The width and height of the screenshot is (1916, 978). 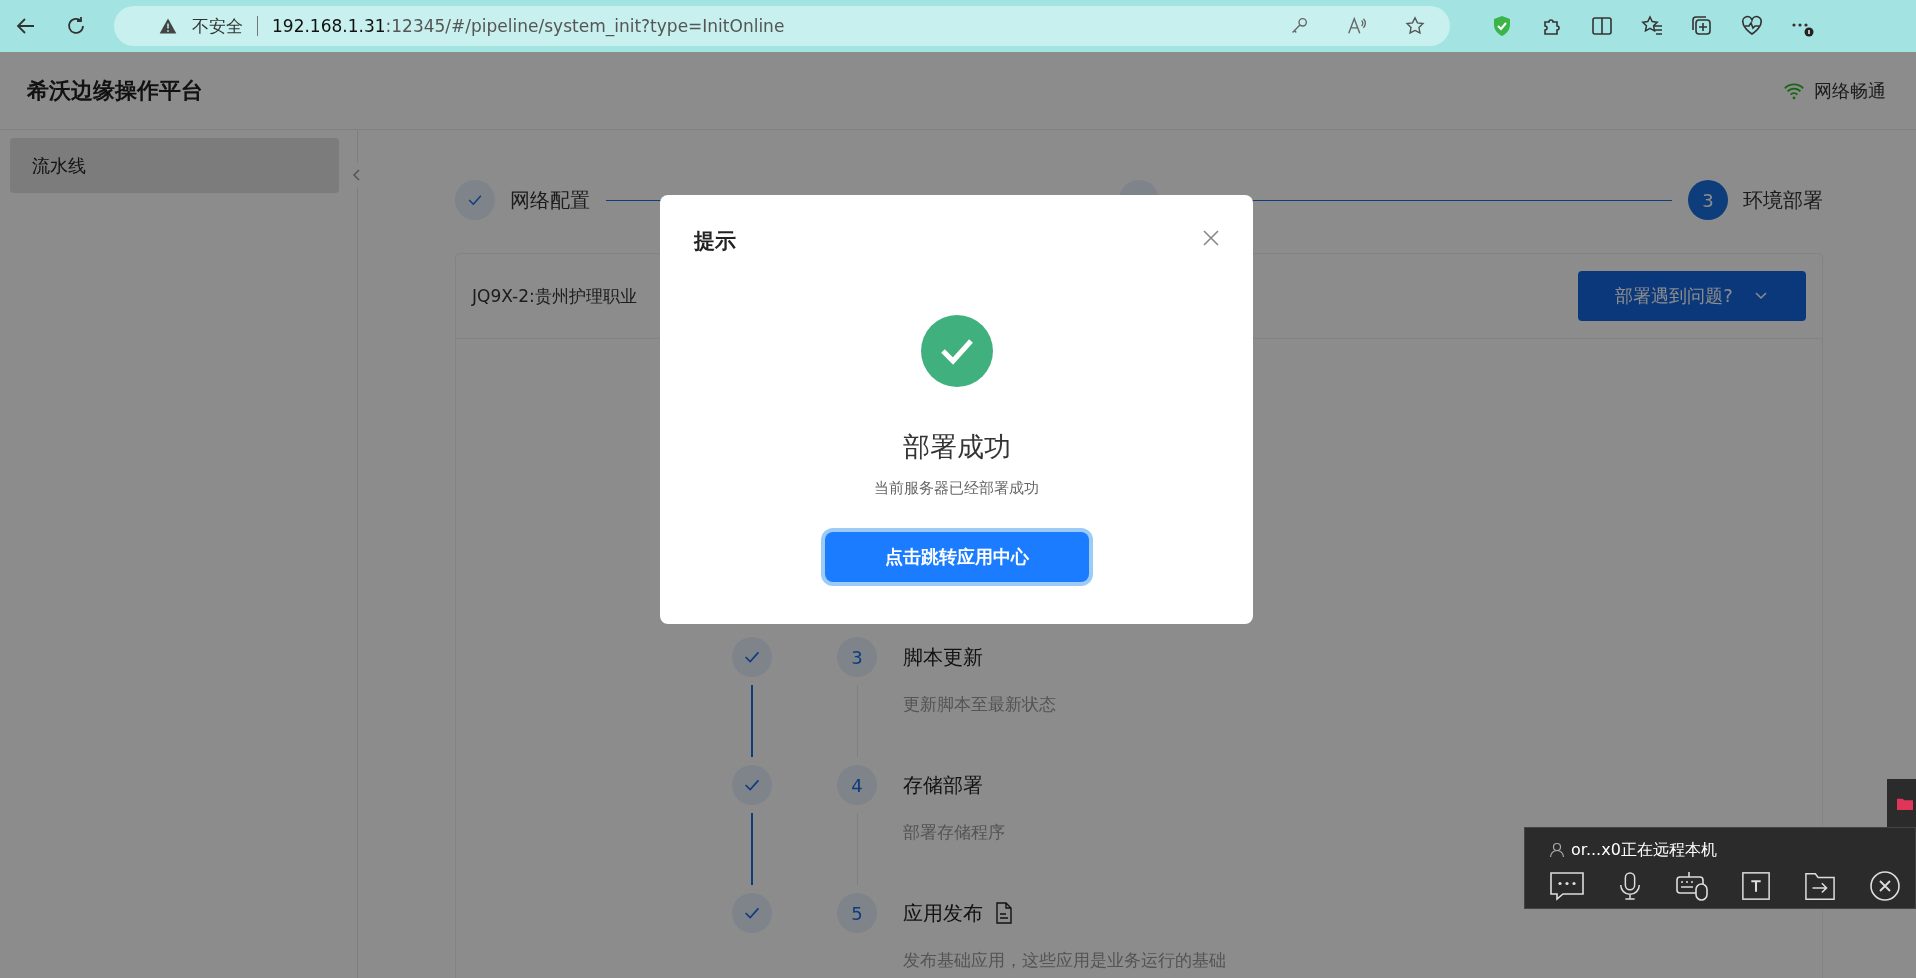 What do you see at coordinates (1064, 960) in the screenshot?
I see `task-description: 发布基础应用，这些应用是业务运行的基础` at bounding box center [1064, 960].